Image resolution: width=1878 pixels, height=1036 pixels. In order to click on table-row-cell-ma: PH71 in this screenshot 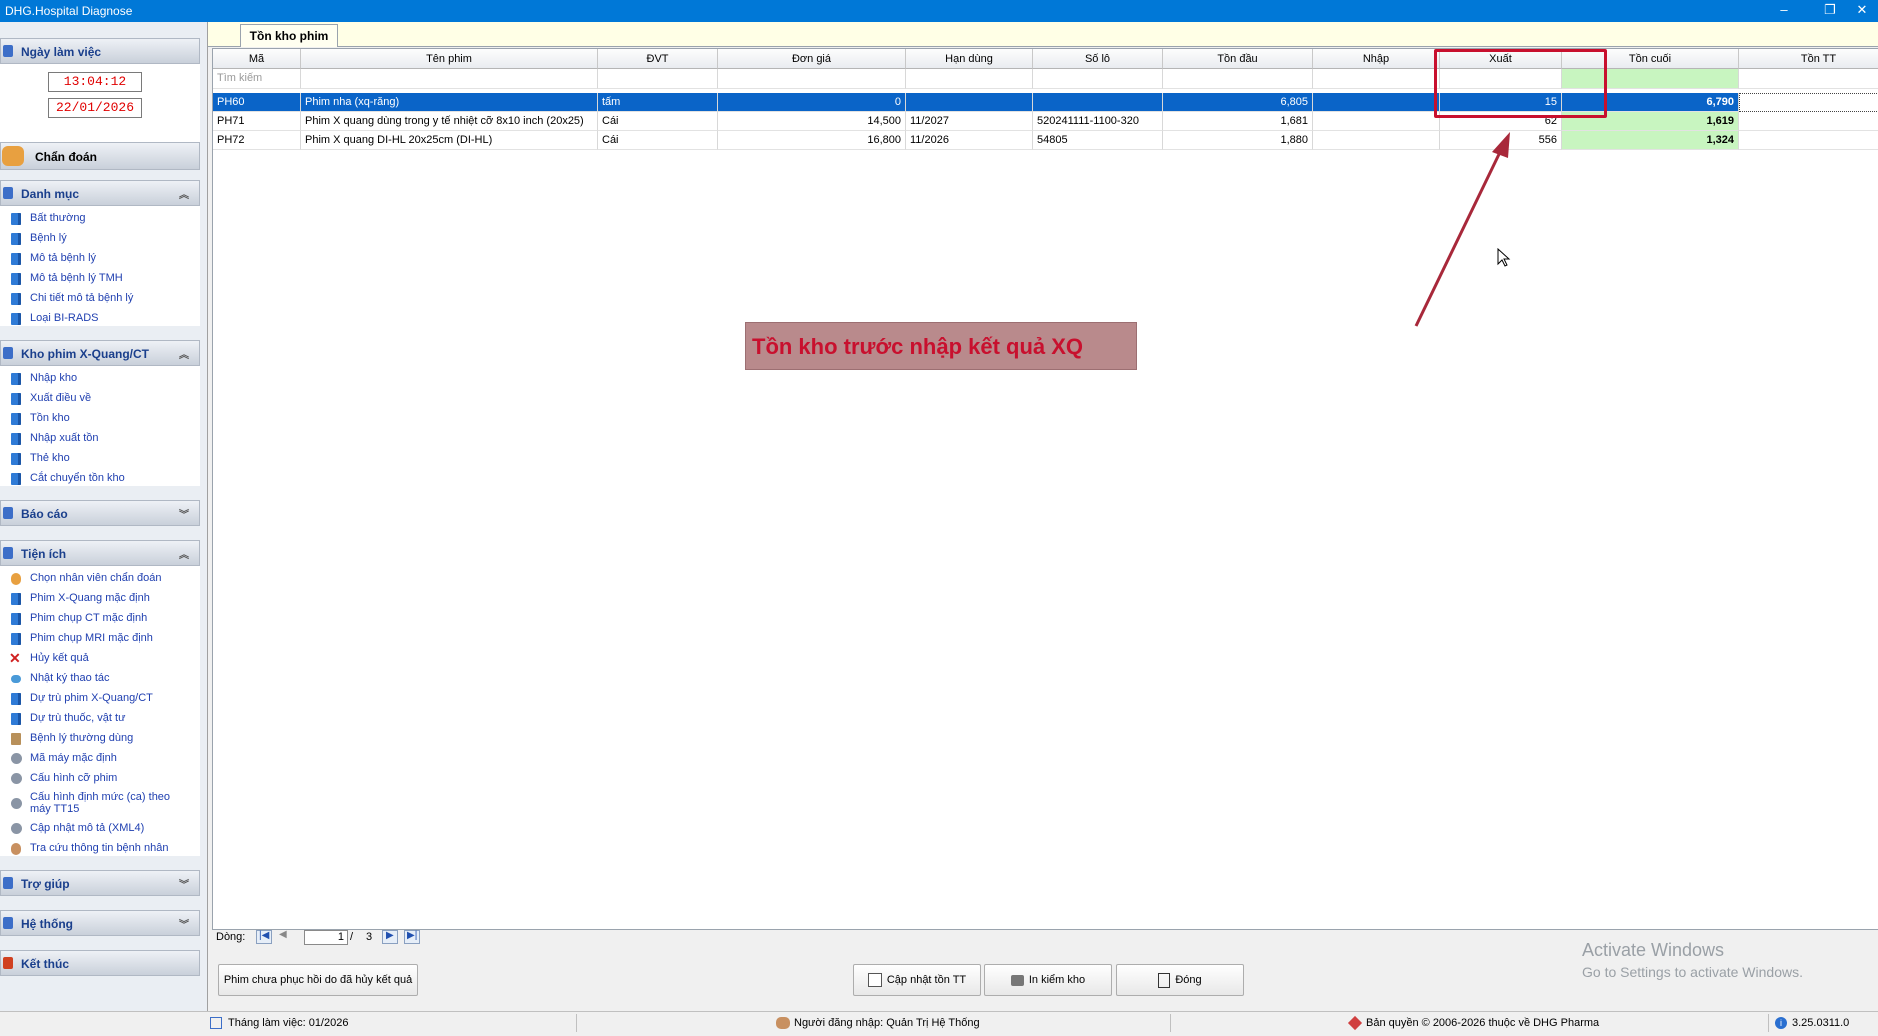, I will do `click(257, 121)`.